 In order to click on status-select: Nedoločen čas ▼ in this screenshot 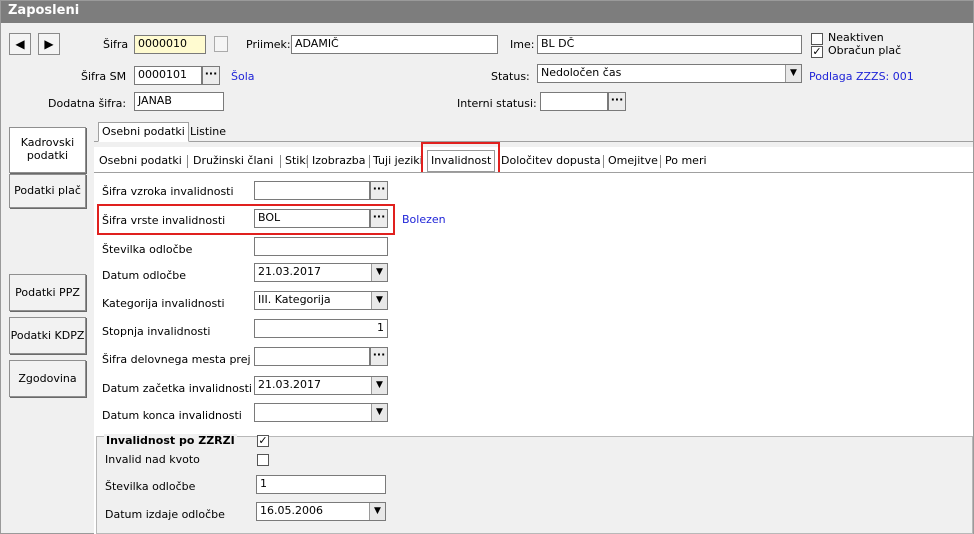, I will do `click(669, 73)`.